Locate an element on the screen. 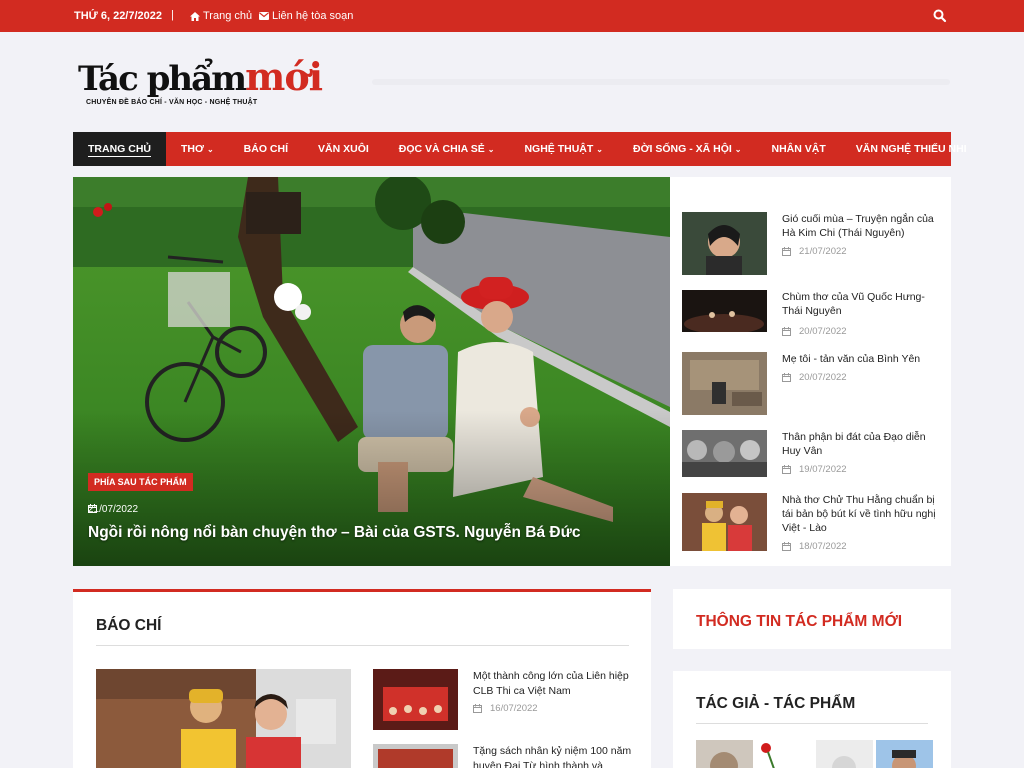  article-date-text: 16/07/2022 is located at coordinates (514, 708).